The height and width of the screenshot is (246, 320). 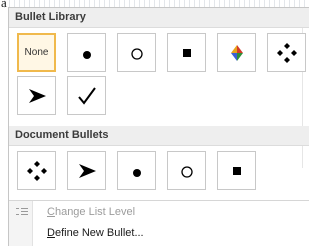 I want to click on bullet-filled-square-tile, so click(x=186, y=52).